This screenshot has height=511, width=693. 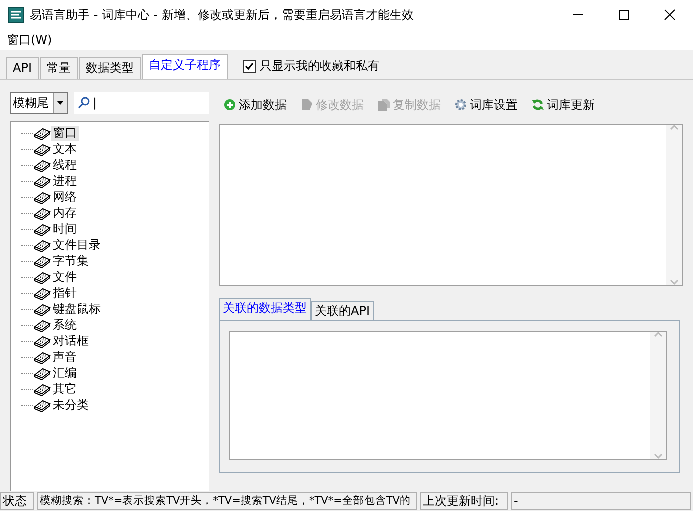 I want to click on search-icon, so click(x=84, y=103).